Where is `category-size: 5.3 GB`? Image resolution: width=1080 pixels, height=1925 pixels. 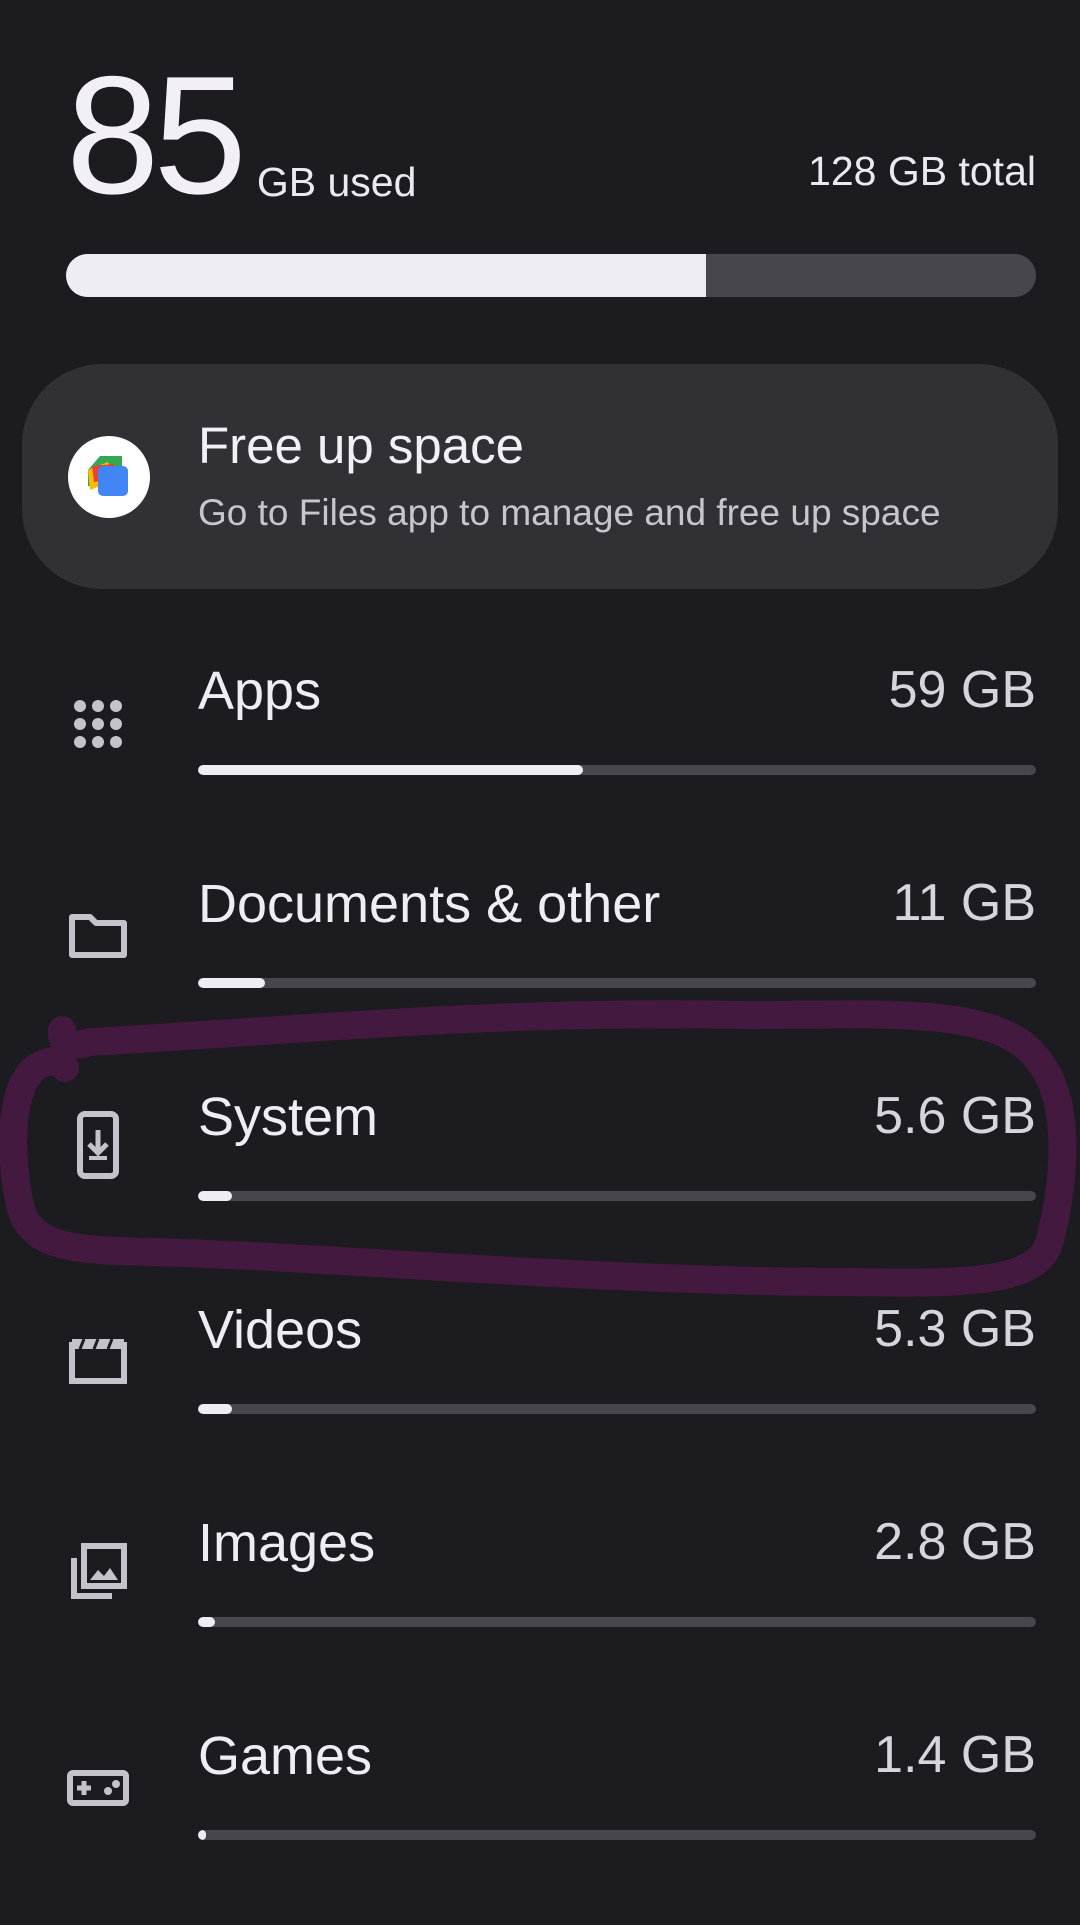
category-size: 5.3 GB is located at coordinates (955, 1329).